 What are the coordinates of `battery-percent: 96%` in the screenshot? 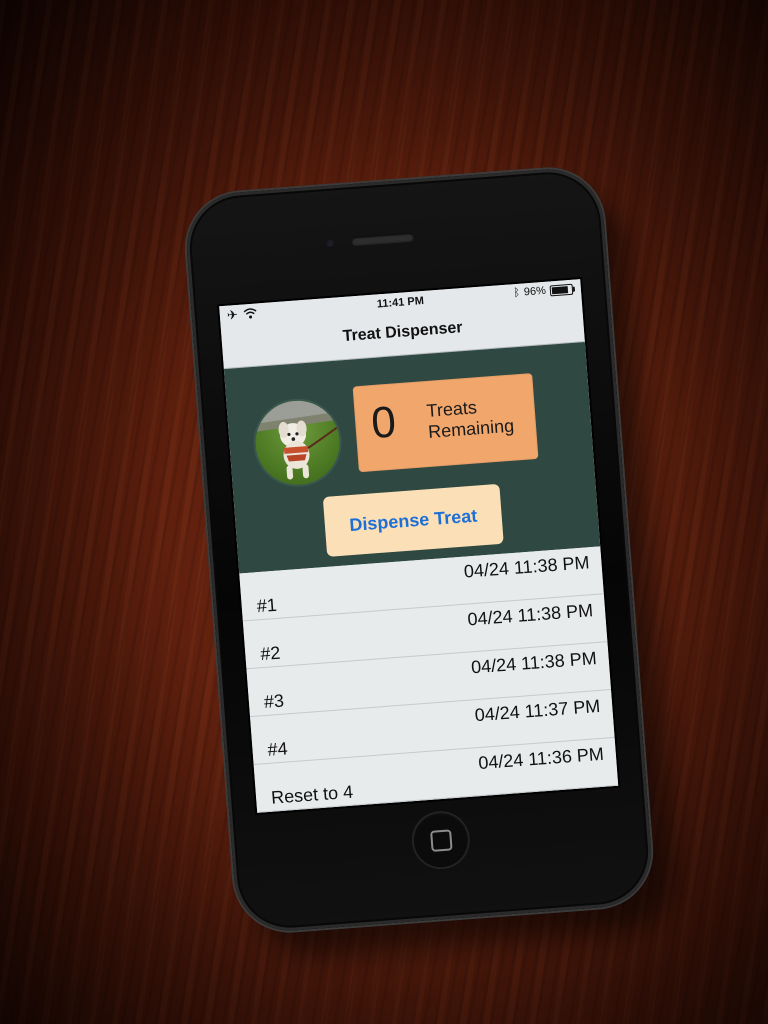 It's located at (535, 291).